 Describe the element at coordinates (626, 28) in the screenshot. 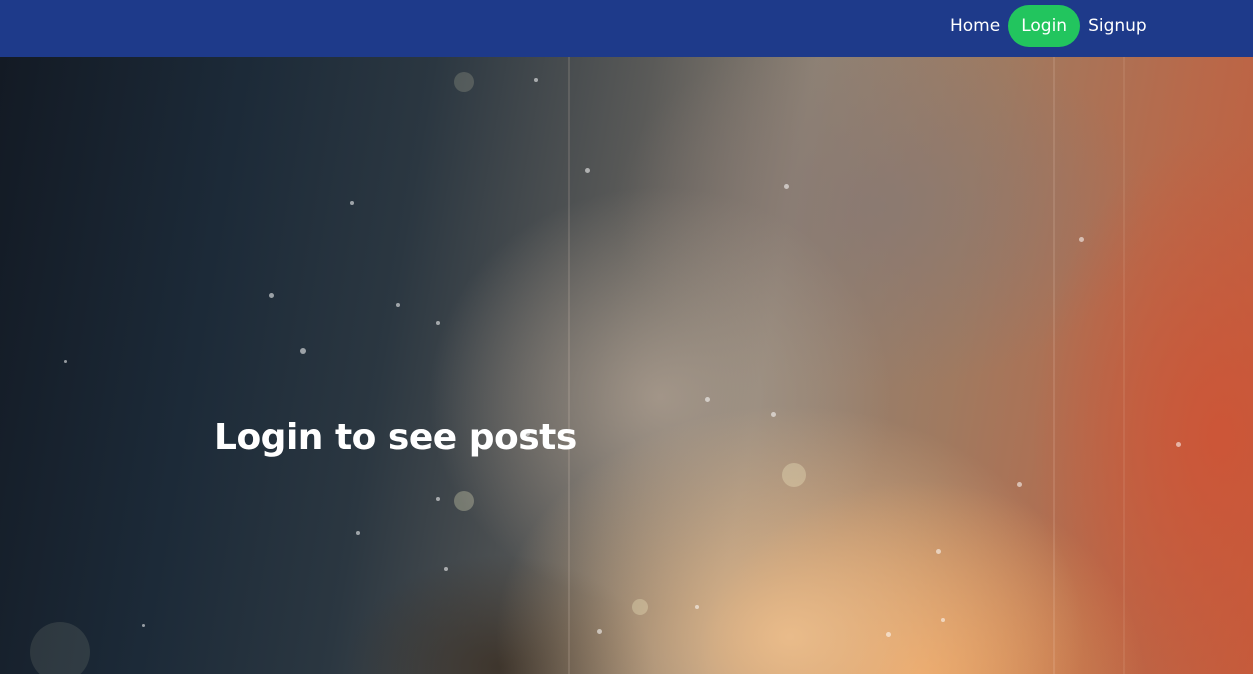

I see `navbar: Home Login Signup` at that location.